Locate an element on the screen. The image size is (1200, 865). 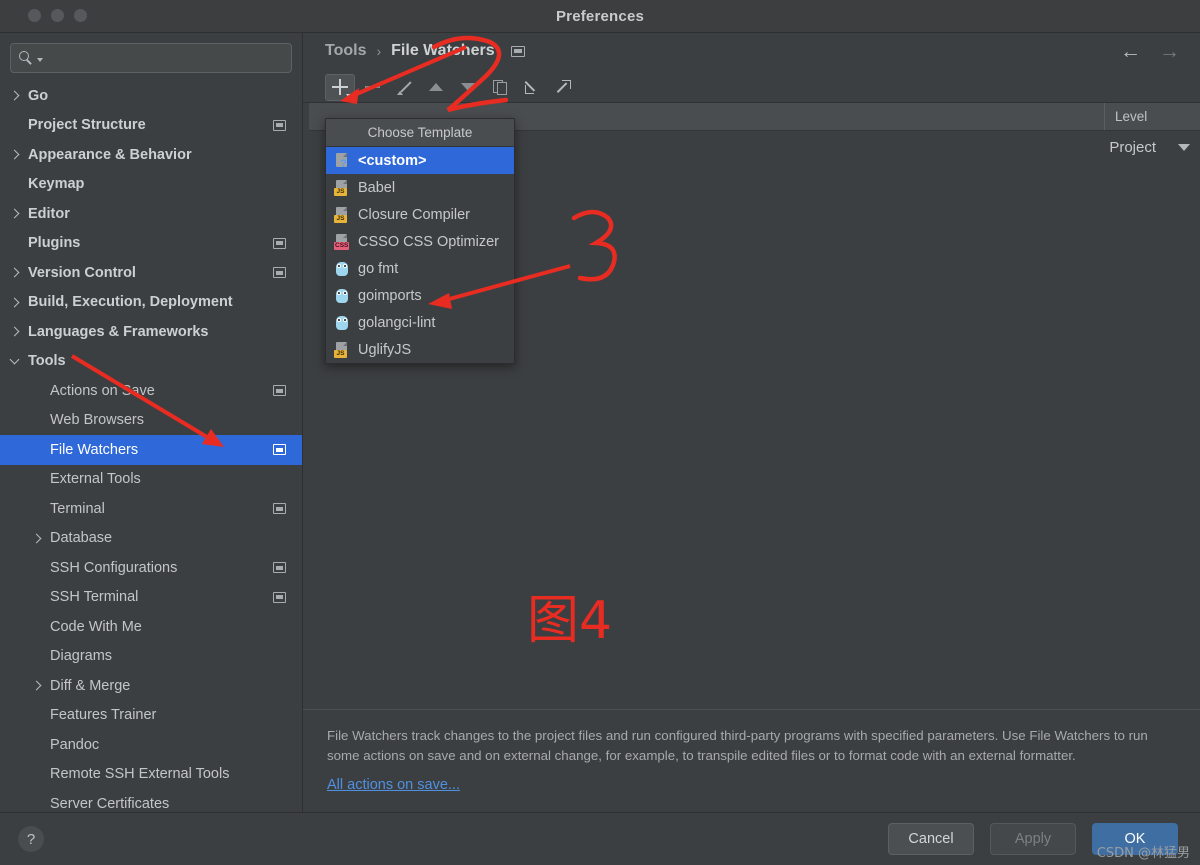
sidebar-item-label: Features Trainer is located at coordinates (103, 715).